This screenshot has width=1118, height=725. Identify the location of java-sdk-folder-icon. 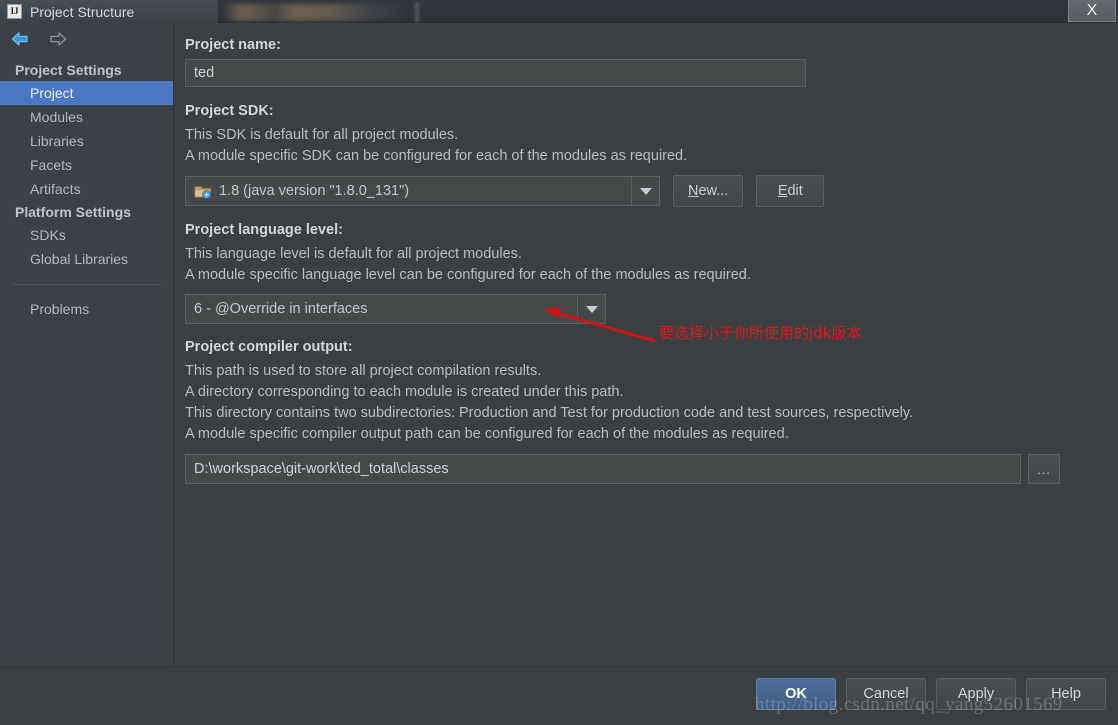
(203, 191).